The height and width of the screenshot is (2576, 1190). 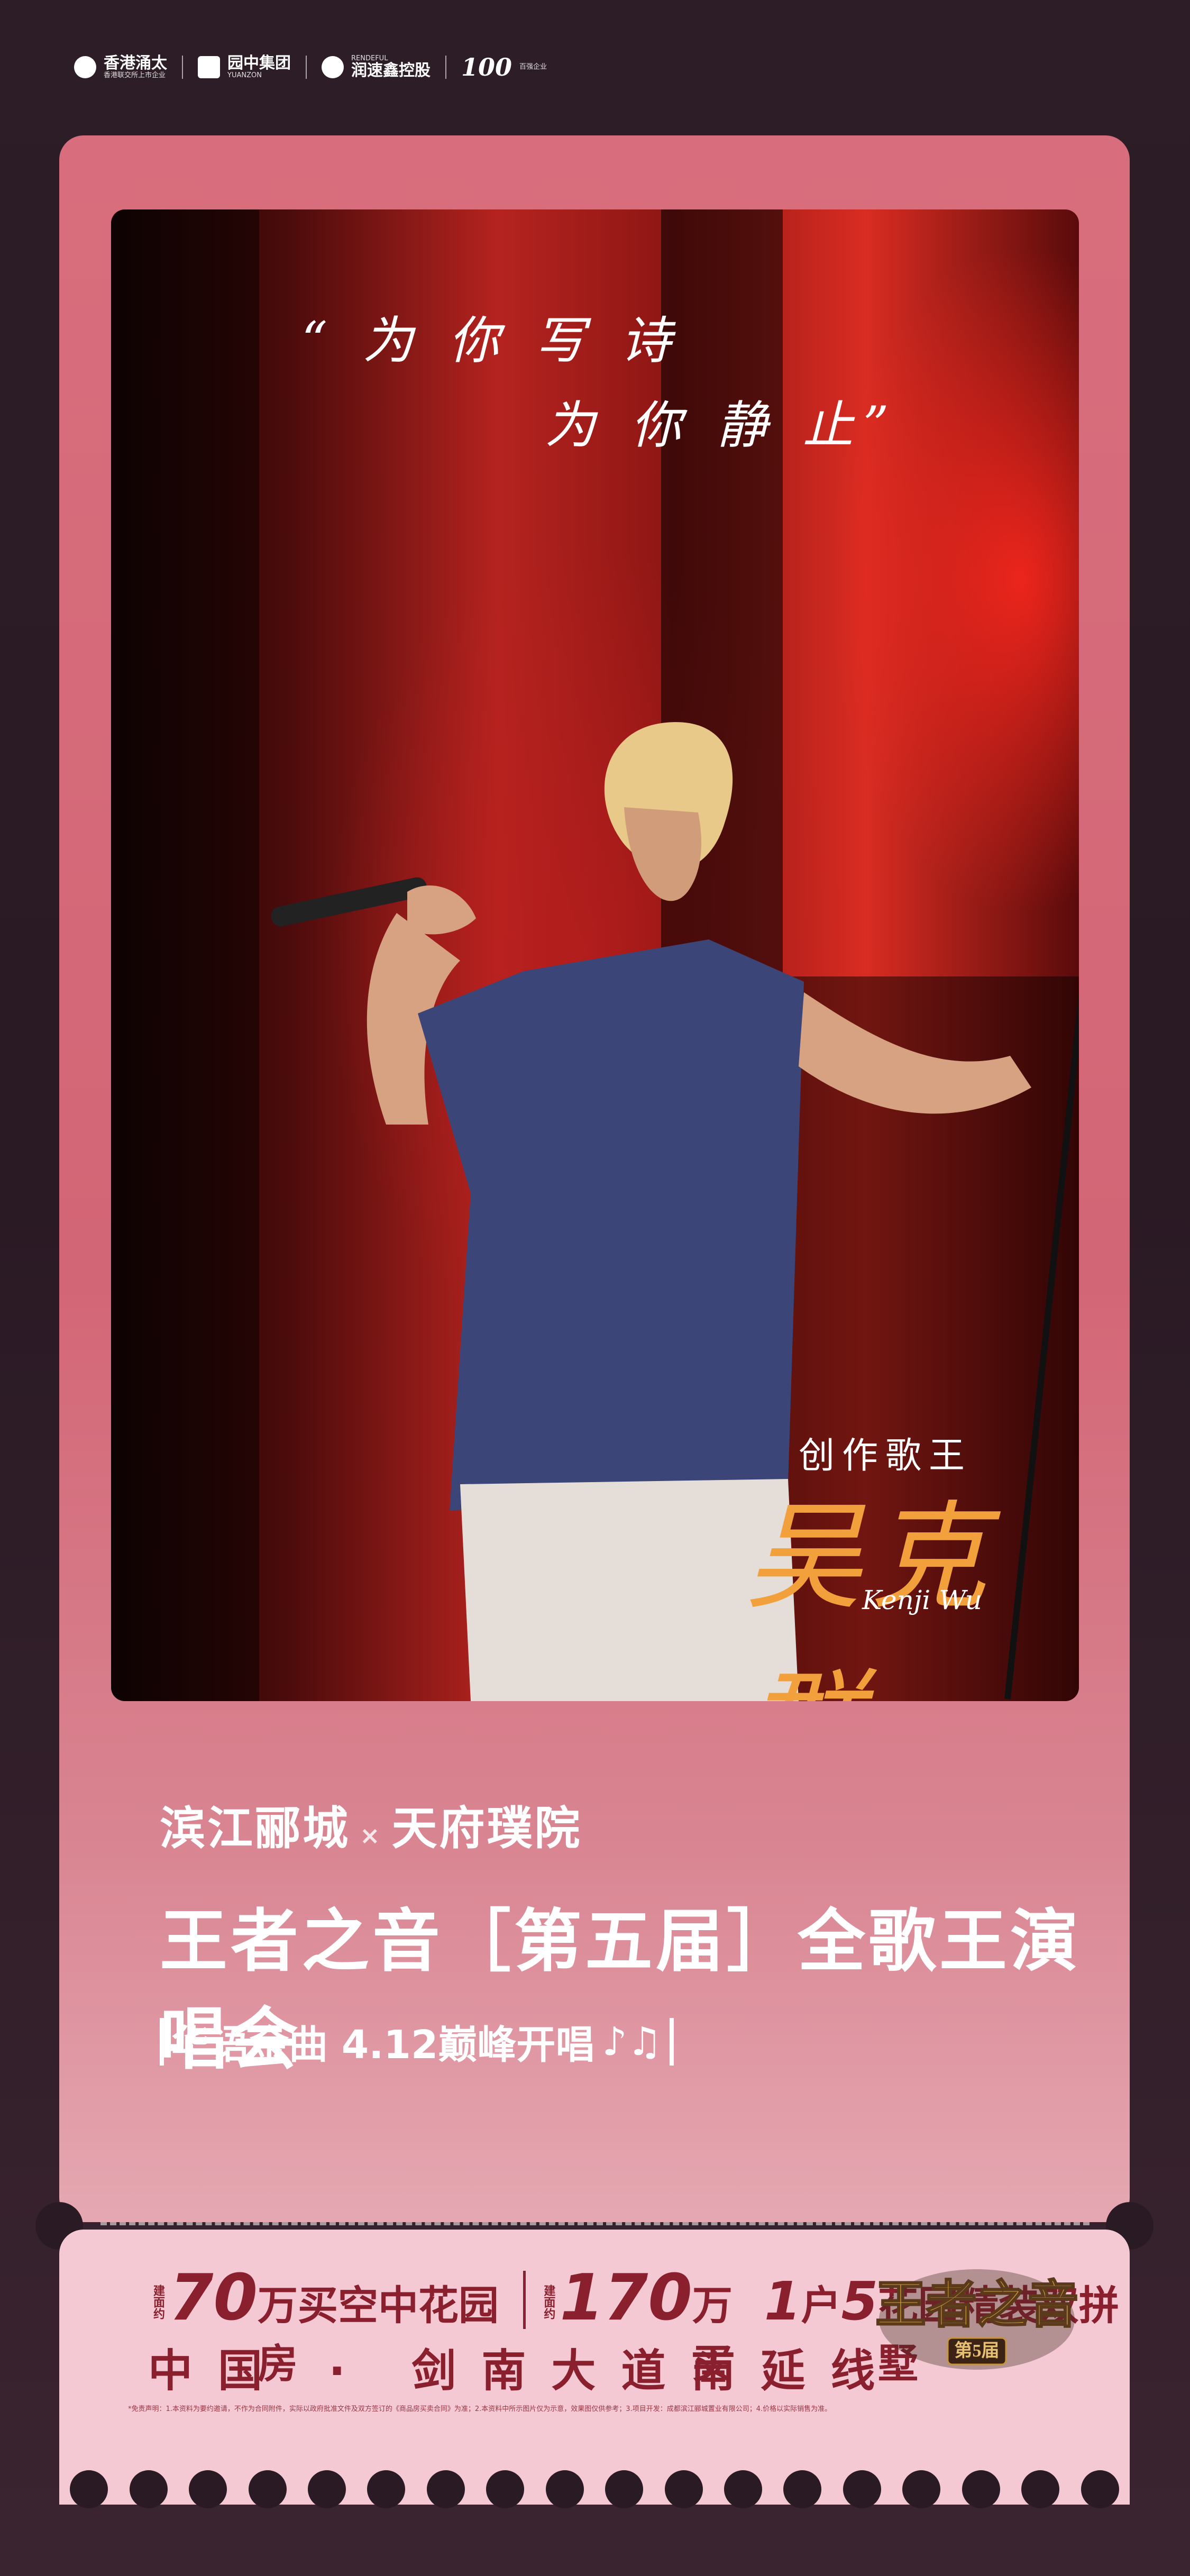 What do you see at coordinates (162, 2041) in the screenshot?
I see `bracket-left` at bounding box center [162, 2041].